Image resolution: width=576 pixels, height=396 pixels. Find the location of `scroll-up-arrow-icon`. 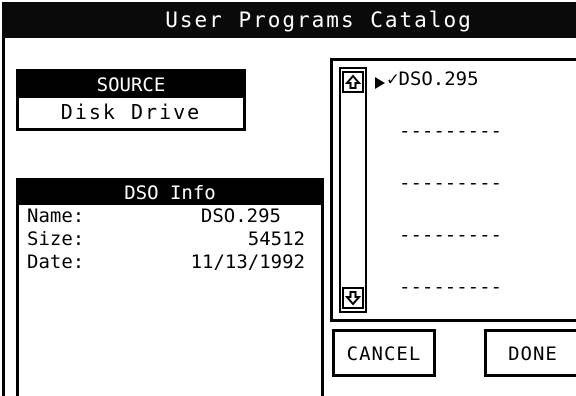

scroll-up-arrow-icon is located at coordinates (353, 82).